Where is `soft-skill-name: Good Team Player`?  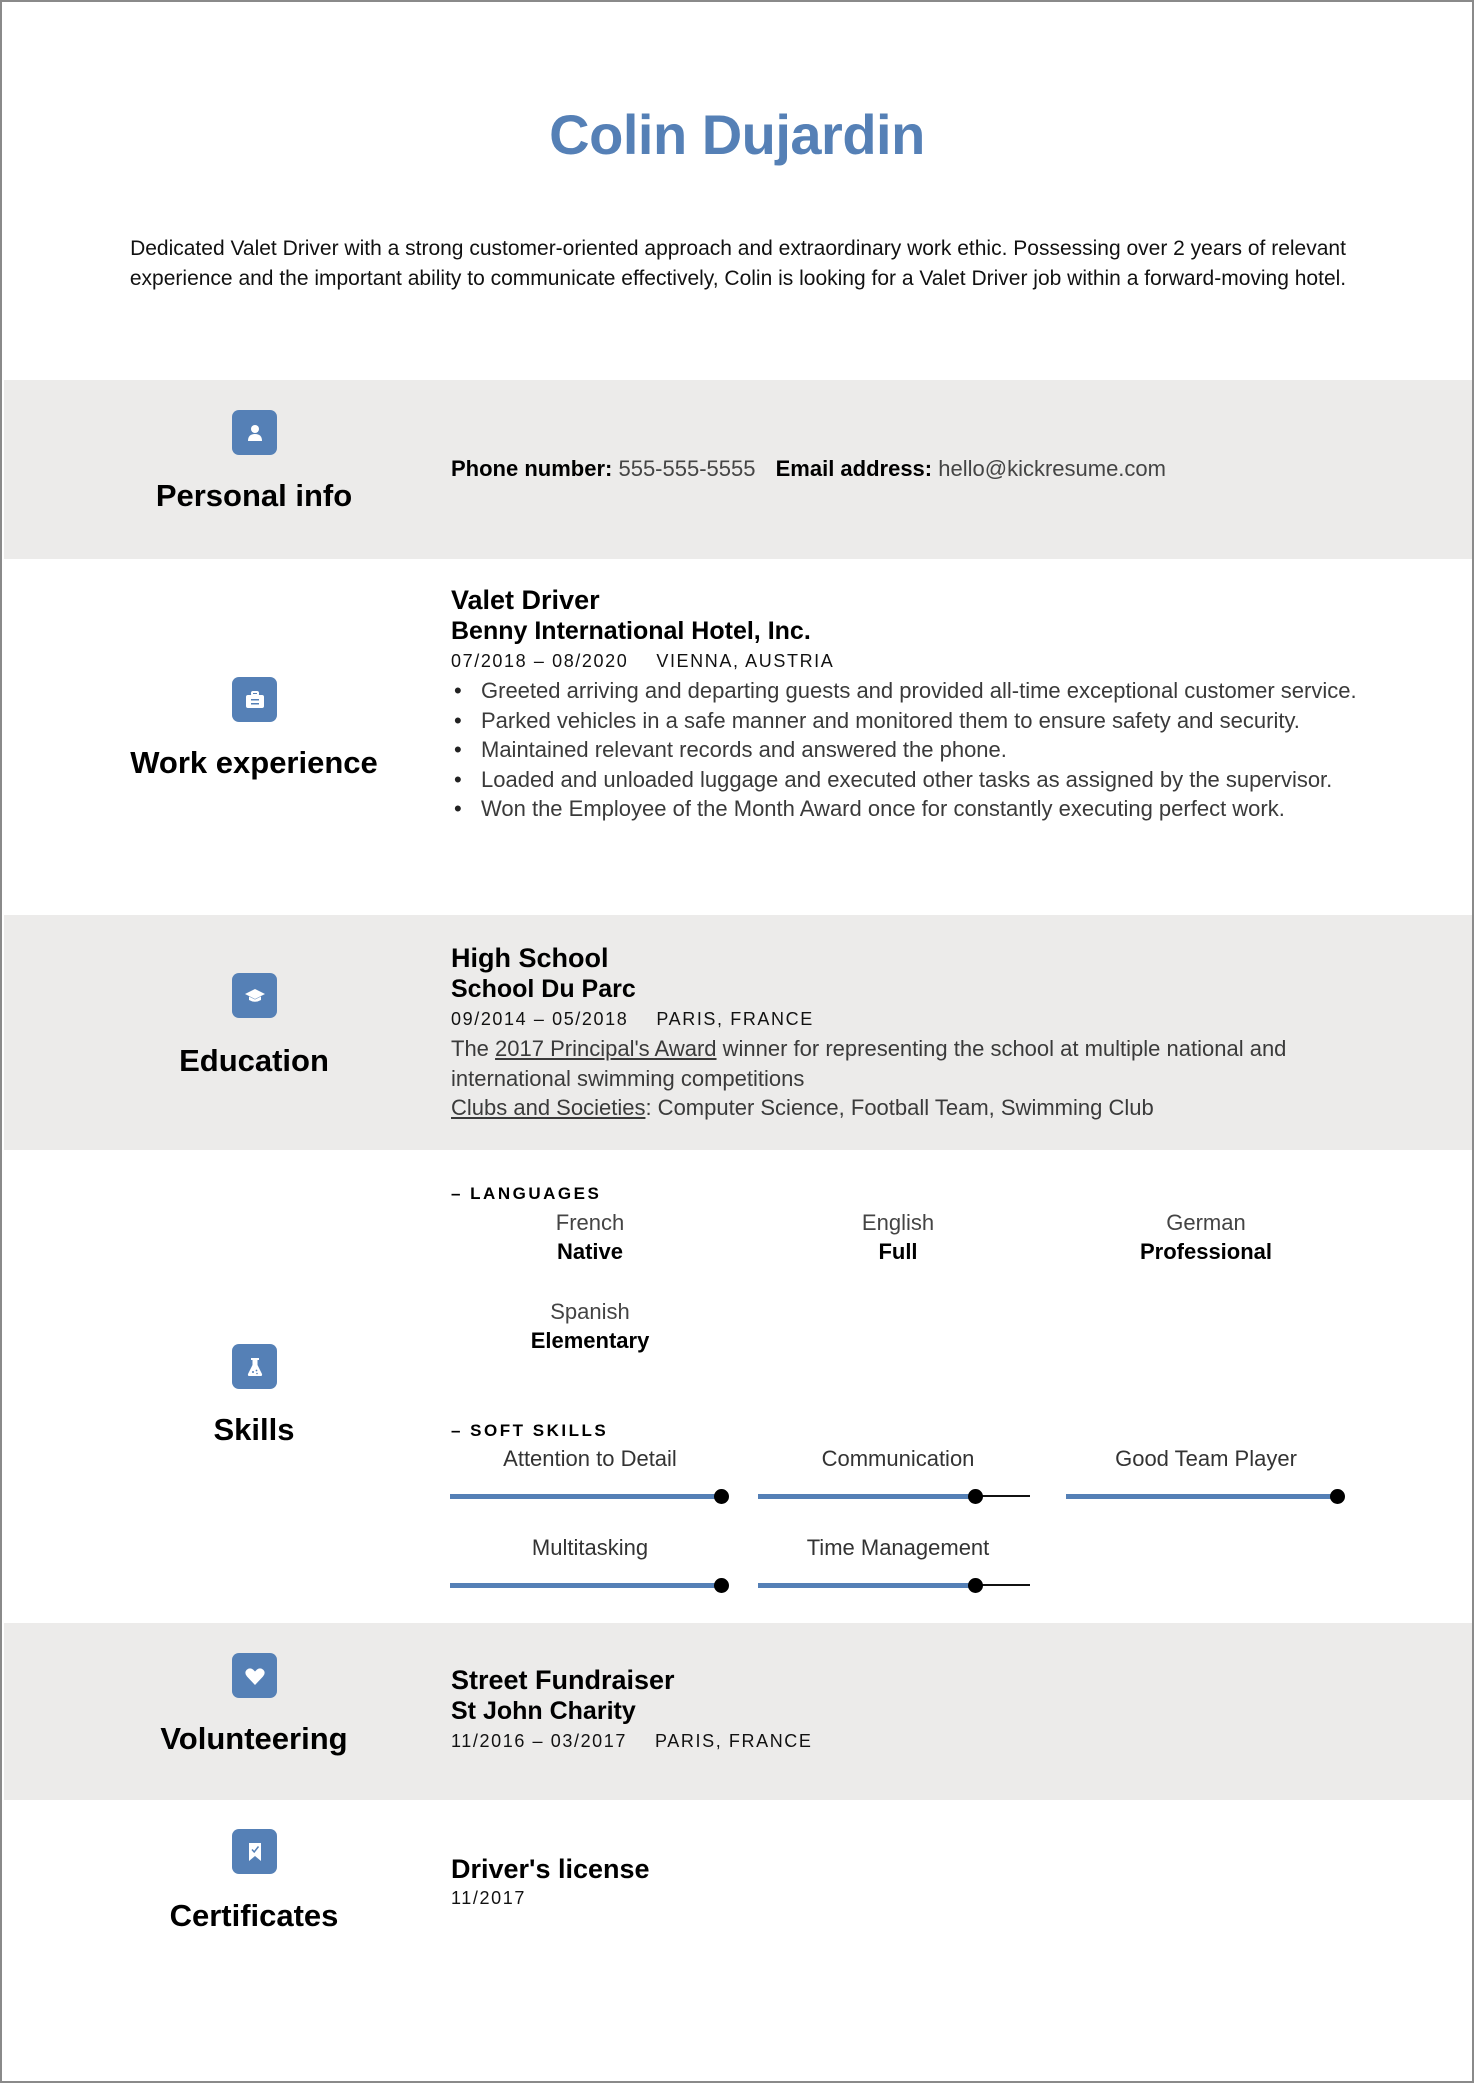 soft-skill-name: Good Team Player is located at coordinates (1206, 1458).